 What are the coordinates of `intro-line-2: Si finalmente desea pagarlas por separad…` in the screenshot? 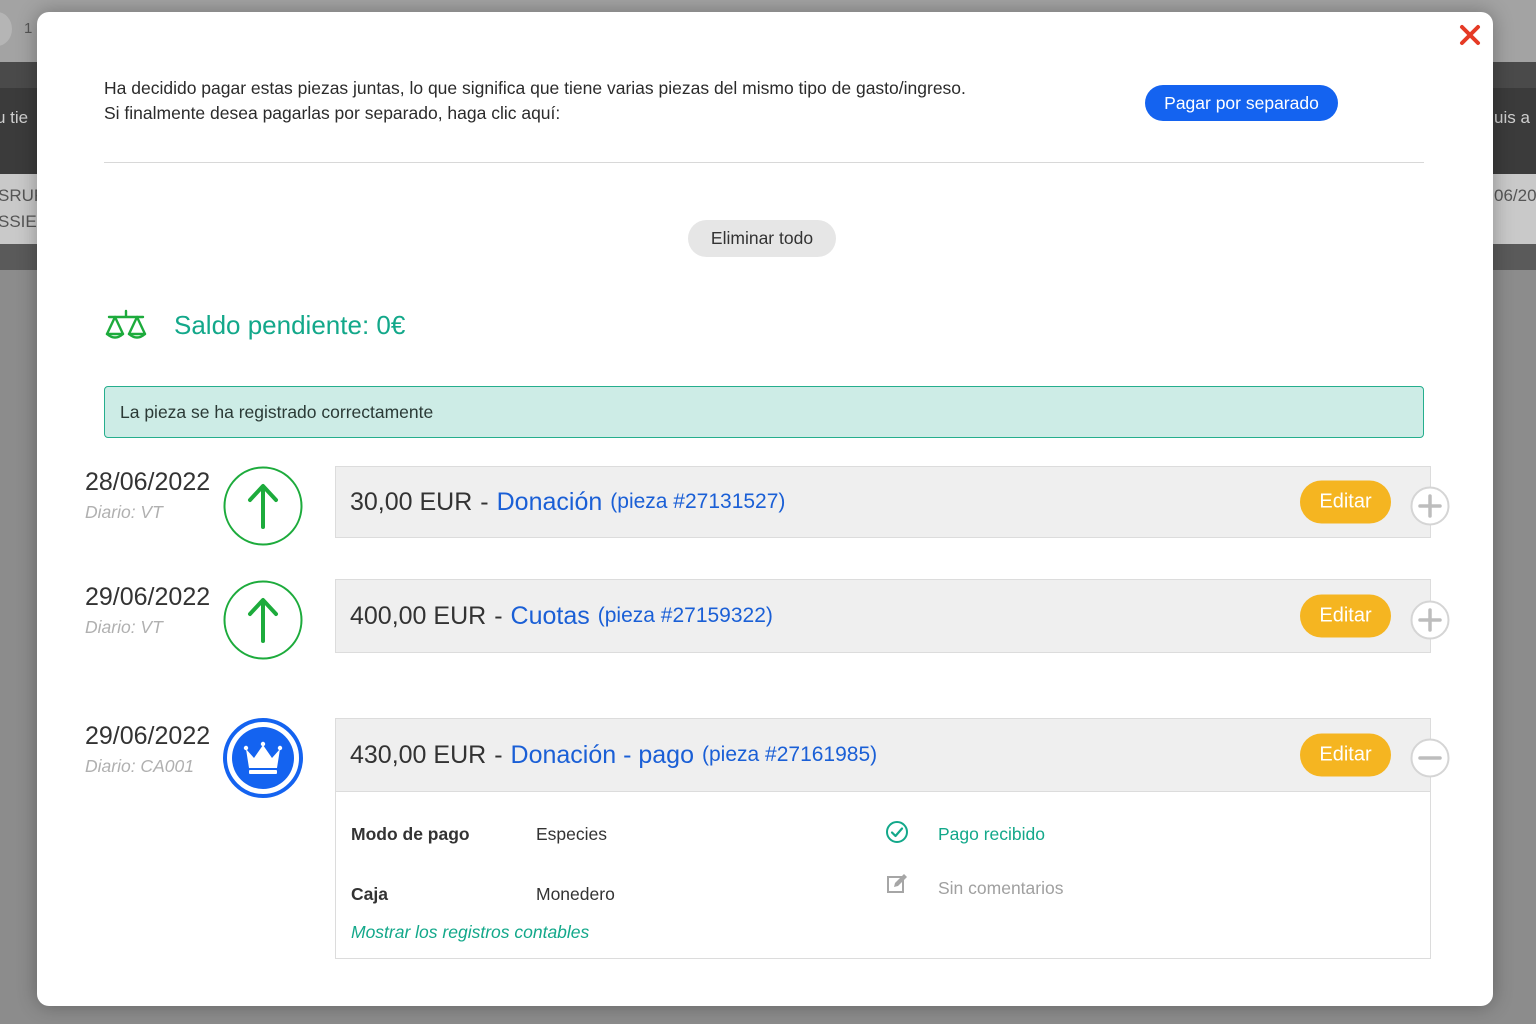 It's located at (332, 113).